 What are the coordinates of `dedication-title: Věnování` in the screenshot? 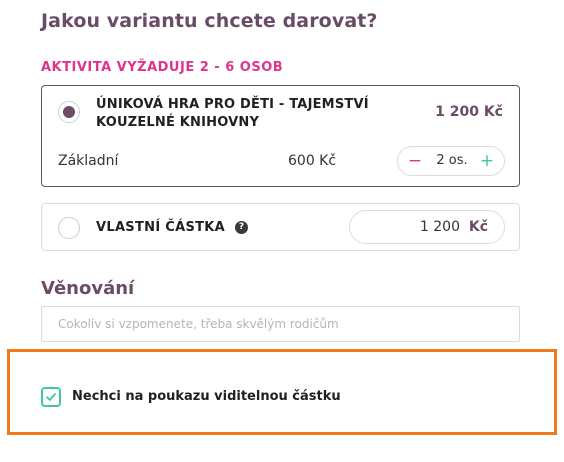 It's located at (88, 288).